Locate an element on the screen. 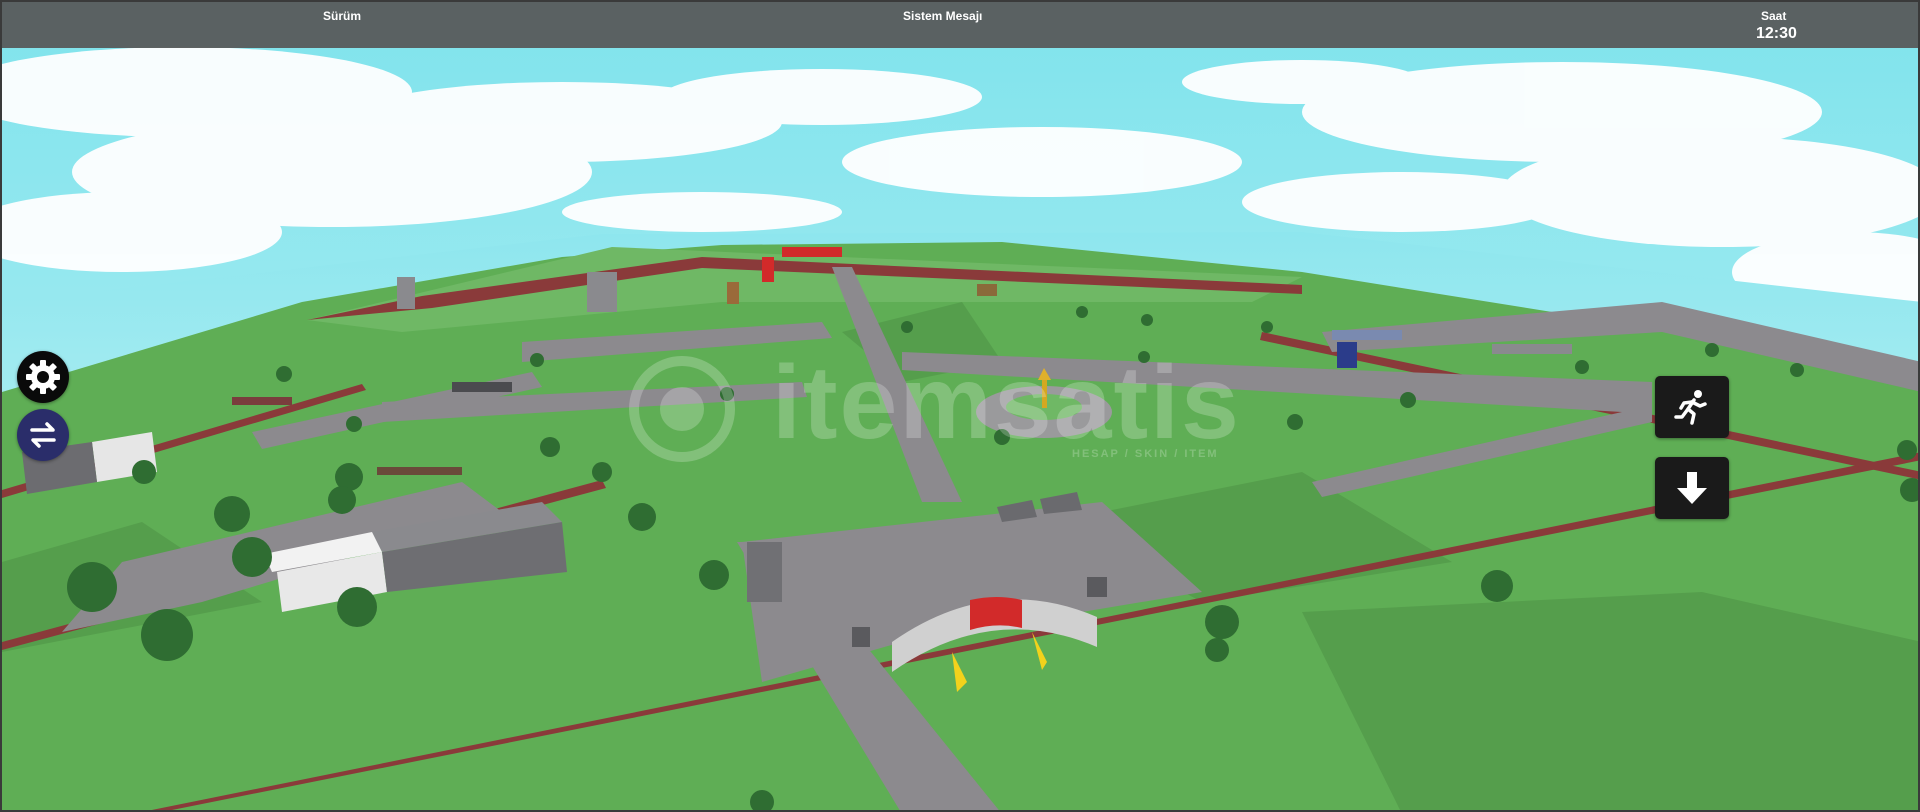 This screenshot has width=1920, height=812. descend-button is located at coordinates (1692, 488).